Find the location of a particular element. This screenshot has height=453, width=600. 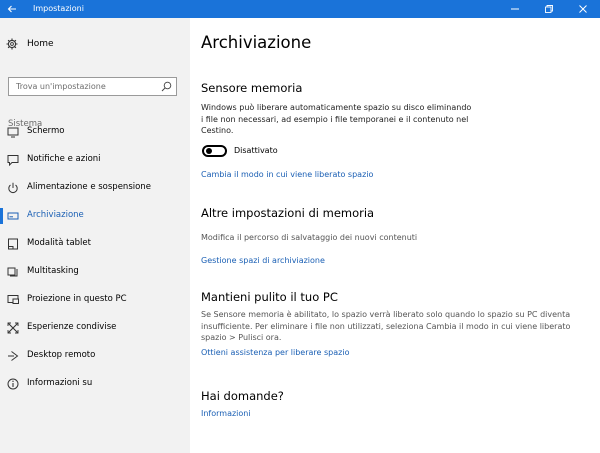

keep-clean-heading: Mantieni pulito il tuo PC is located at coordinates (269, 297).